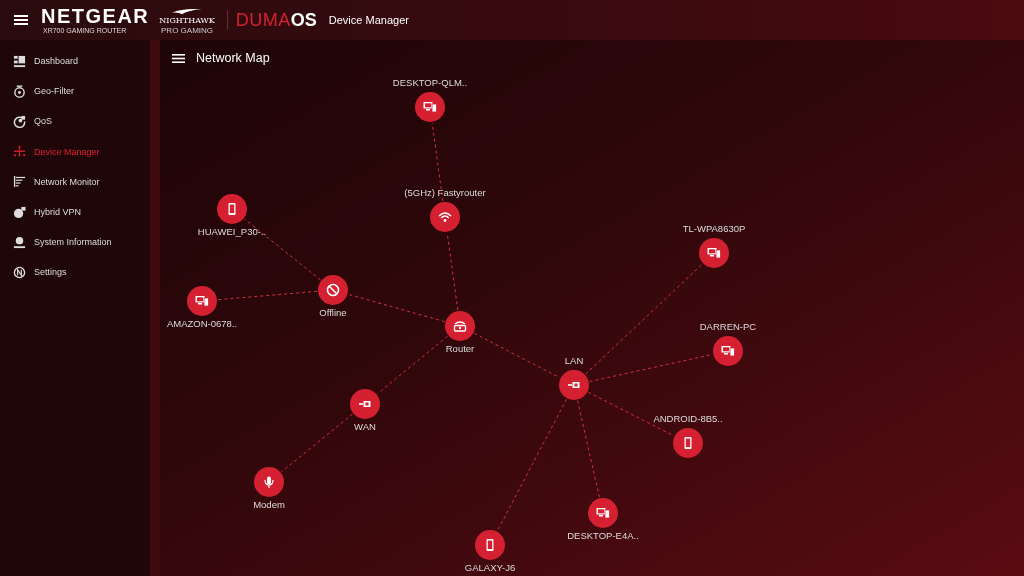 This screenshot has width=1024, height=576. I want to click on device-label: Router, so click(460, 349).